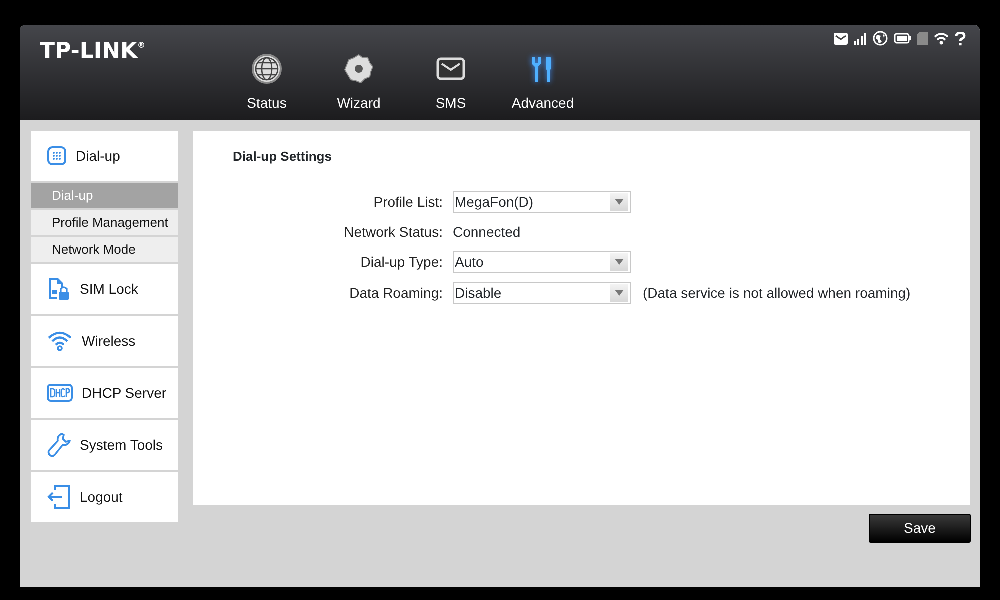 Image resolution: width=1000 pixels, height=600 pixels. What do you see at coordinates (402, 262) in the screenshot?
I see `field-label: Dial-up Type:` at bounding box center [402, 262].